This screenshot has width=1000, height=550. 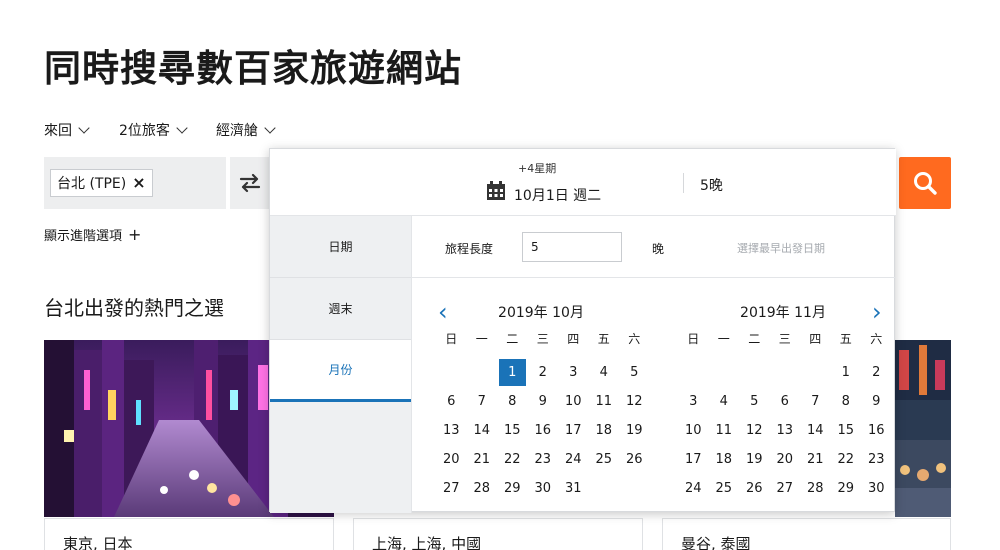 I want to click on card-caption: 曼谷, 泰國, so click(x=806, y=534).